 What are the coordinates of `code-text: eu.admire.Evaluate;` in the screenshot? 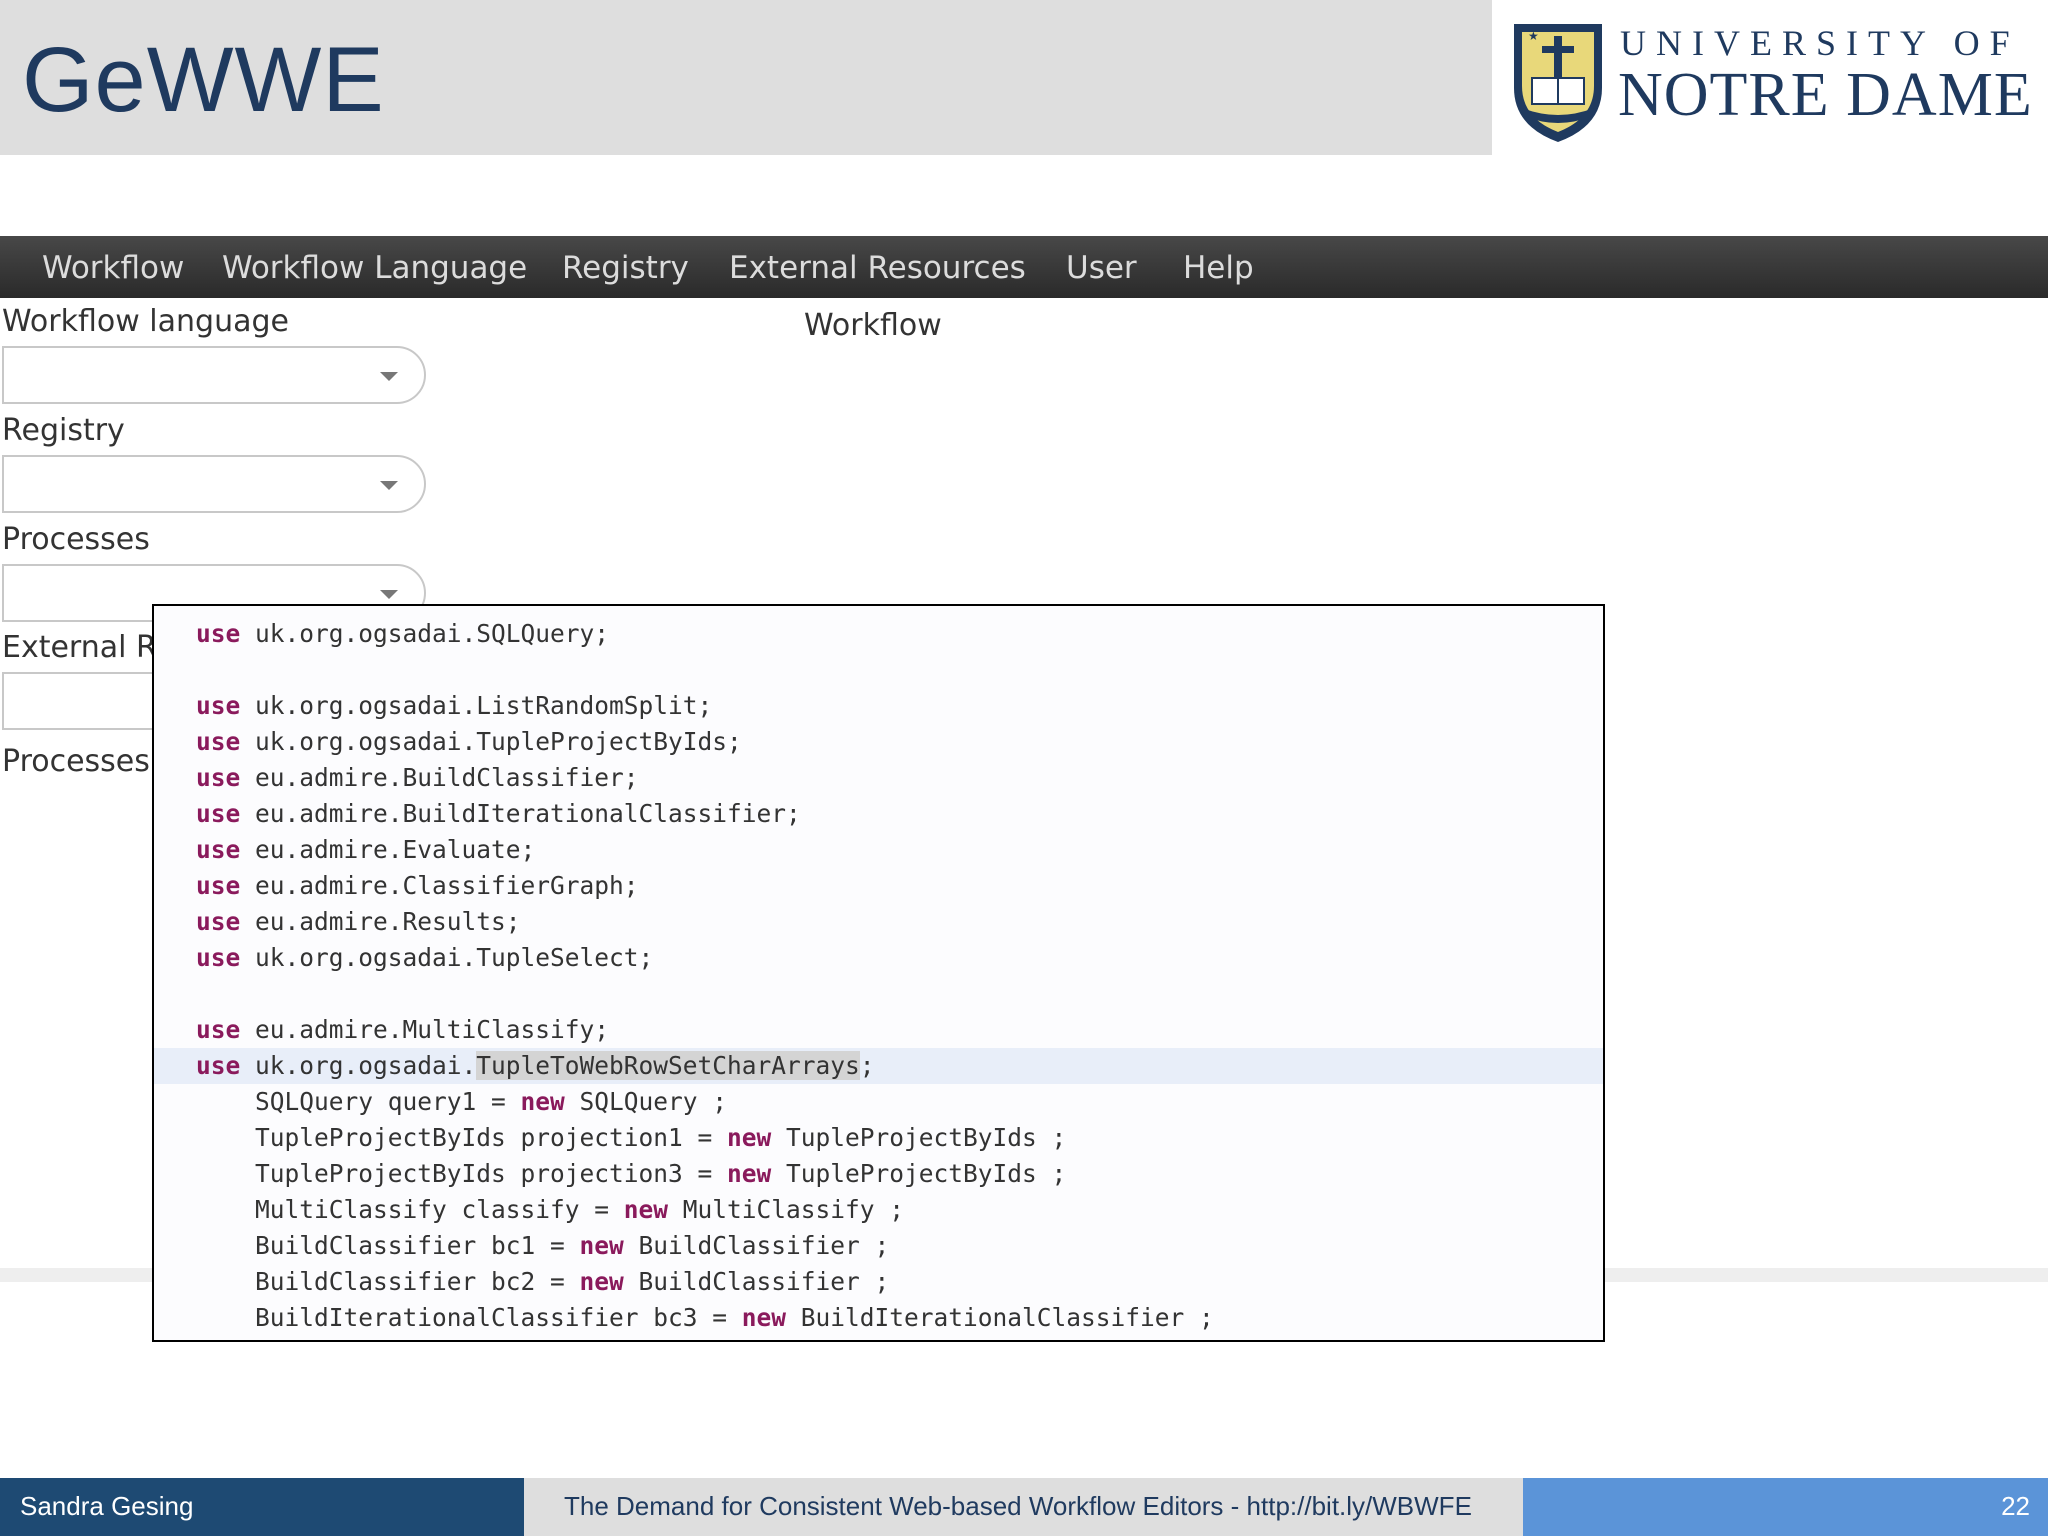 It's located at (388, 849).